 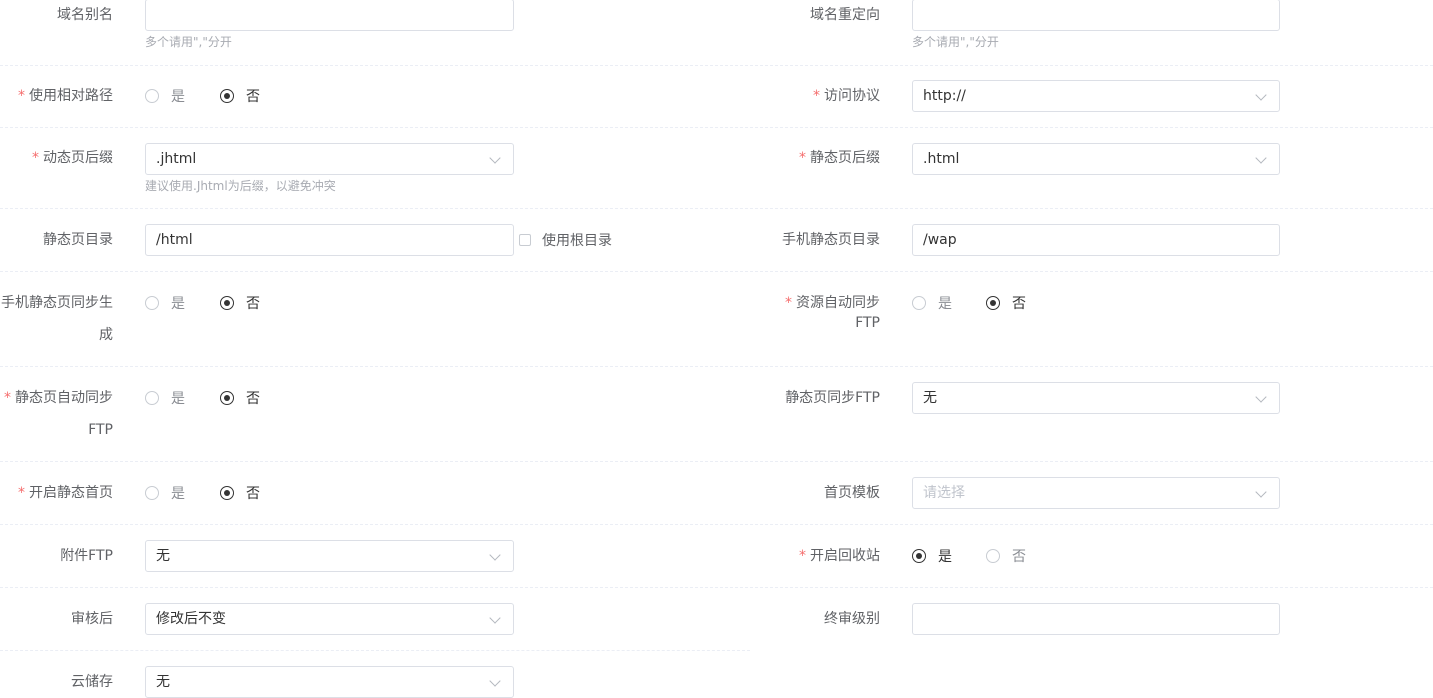 What do you see at coordinates (165, 96) in the screenshot?
I see `relative-path-yes-radio: 是` at bounding box center [165, 96].